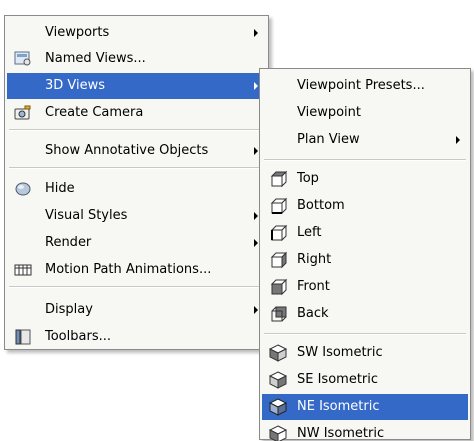 The image size is (474, 441). What do you see at coordinates (278, 380) in the screenshot?
I see `se-isometric-icon` at bounding box center [278, 380].